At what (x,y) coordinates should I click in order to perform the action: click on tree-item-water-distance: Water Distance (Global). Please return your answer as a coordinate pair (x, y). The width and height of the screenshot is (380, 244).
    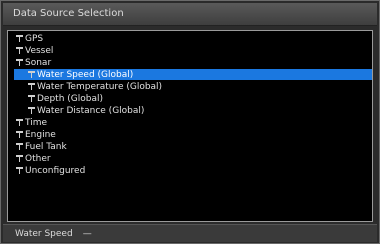
    Looking at the image, I should click on (77, 110).